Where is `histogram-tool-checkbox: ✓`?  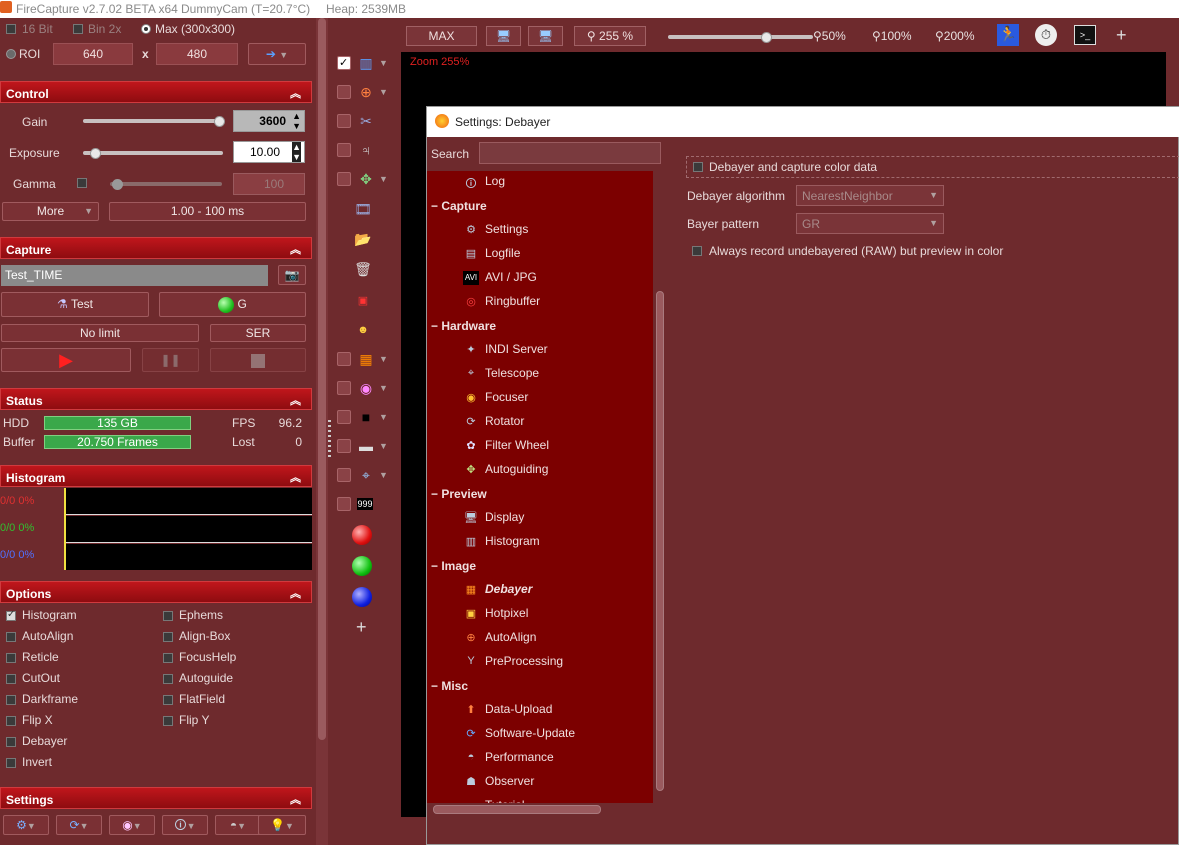
histogram-tool-checkbox: ✓ is located at coordinates (344, 63).